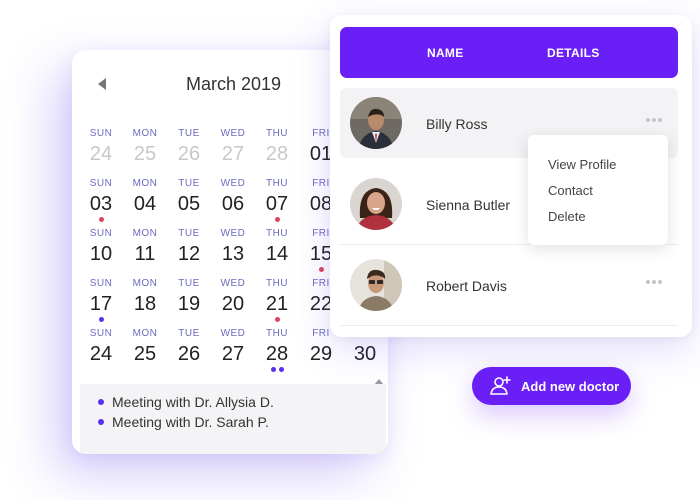 This screenshot has width=700, height=500. Describe the element at coordinates (277, 304) in the screenshot. I see `day-number: 21` at that location.